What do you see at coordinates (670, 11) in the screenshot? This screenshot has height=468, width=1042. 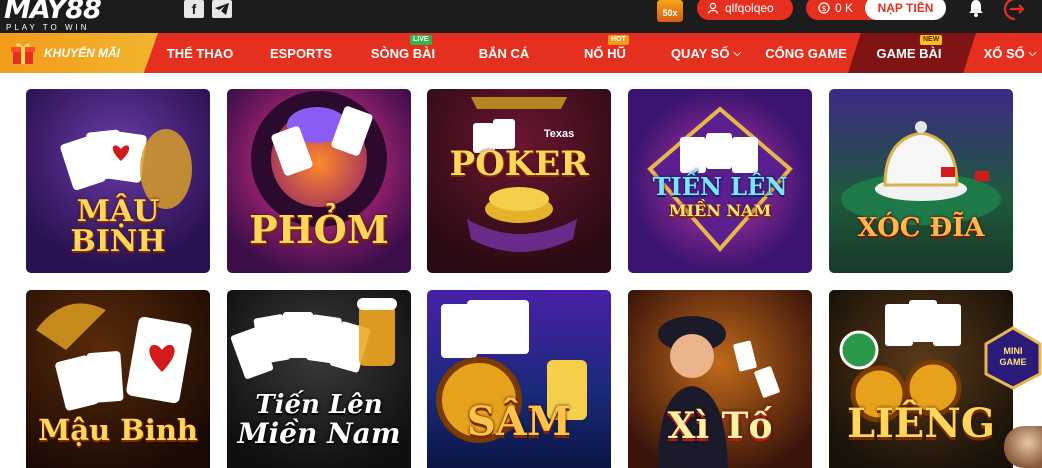 I see `promo-badge: 50x` at bounding box center [670, 11].